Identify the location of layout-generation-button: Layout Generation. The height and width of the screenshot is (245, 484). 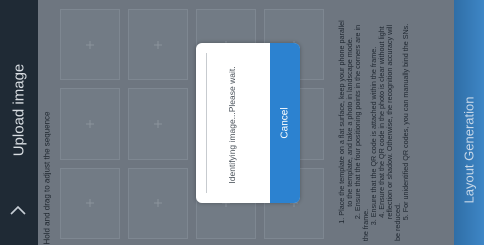
(469, 122).